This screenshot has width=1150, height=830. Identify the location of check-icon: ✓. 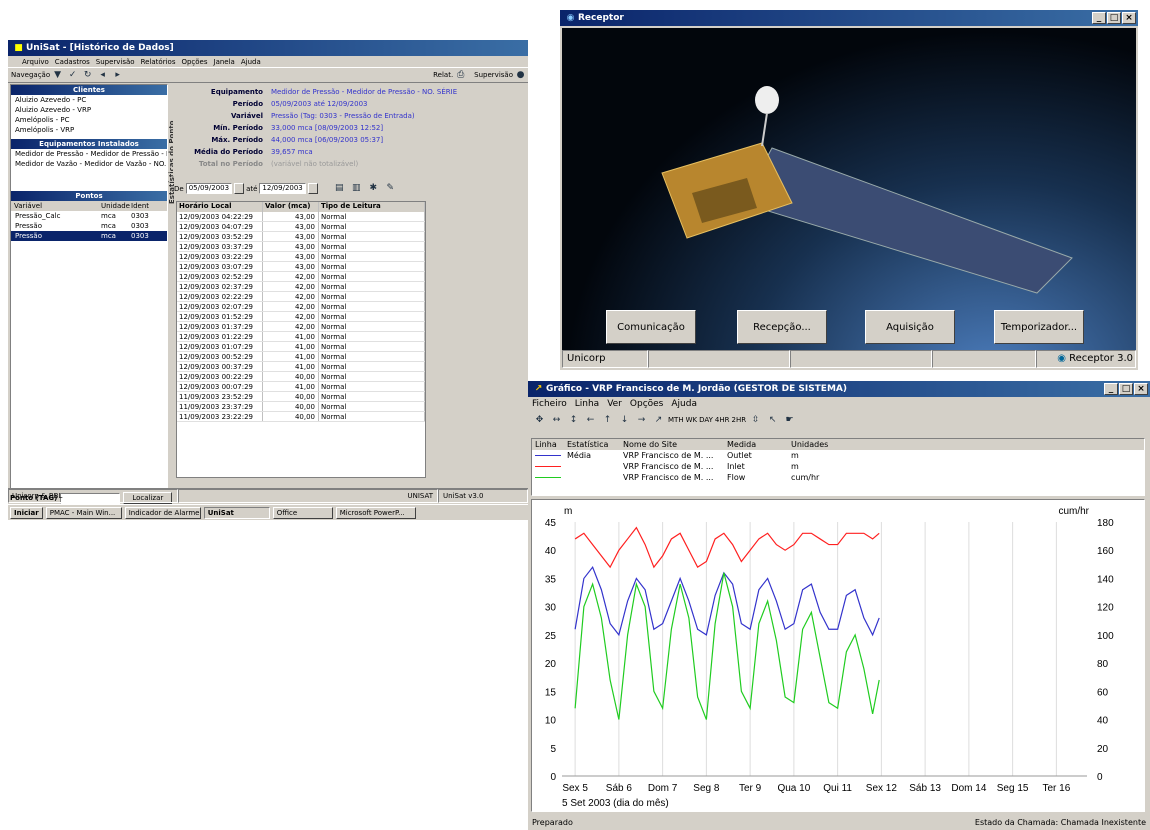
(72, 75).